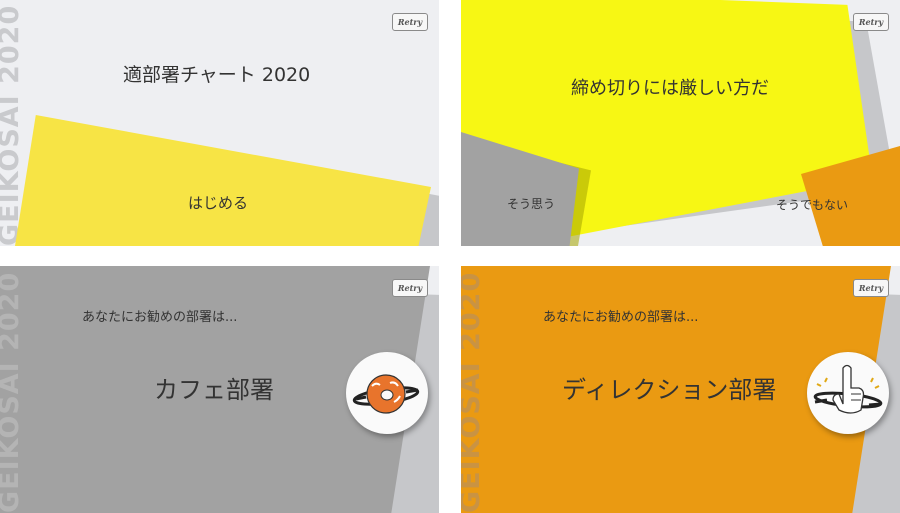 The width and height of the screenshot is (900, 513). I want to click on start-button, so click(223, 180).